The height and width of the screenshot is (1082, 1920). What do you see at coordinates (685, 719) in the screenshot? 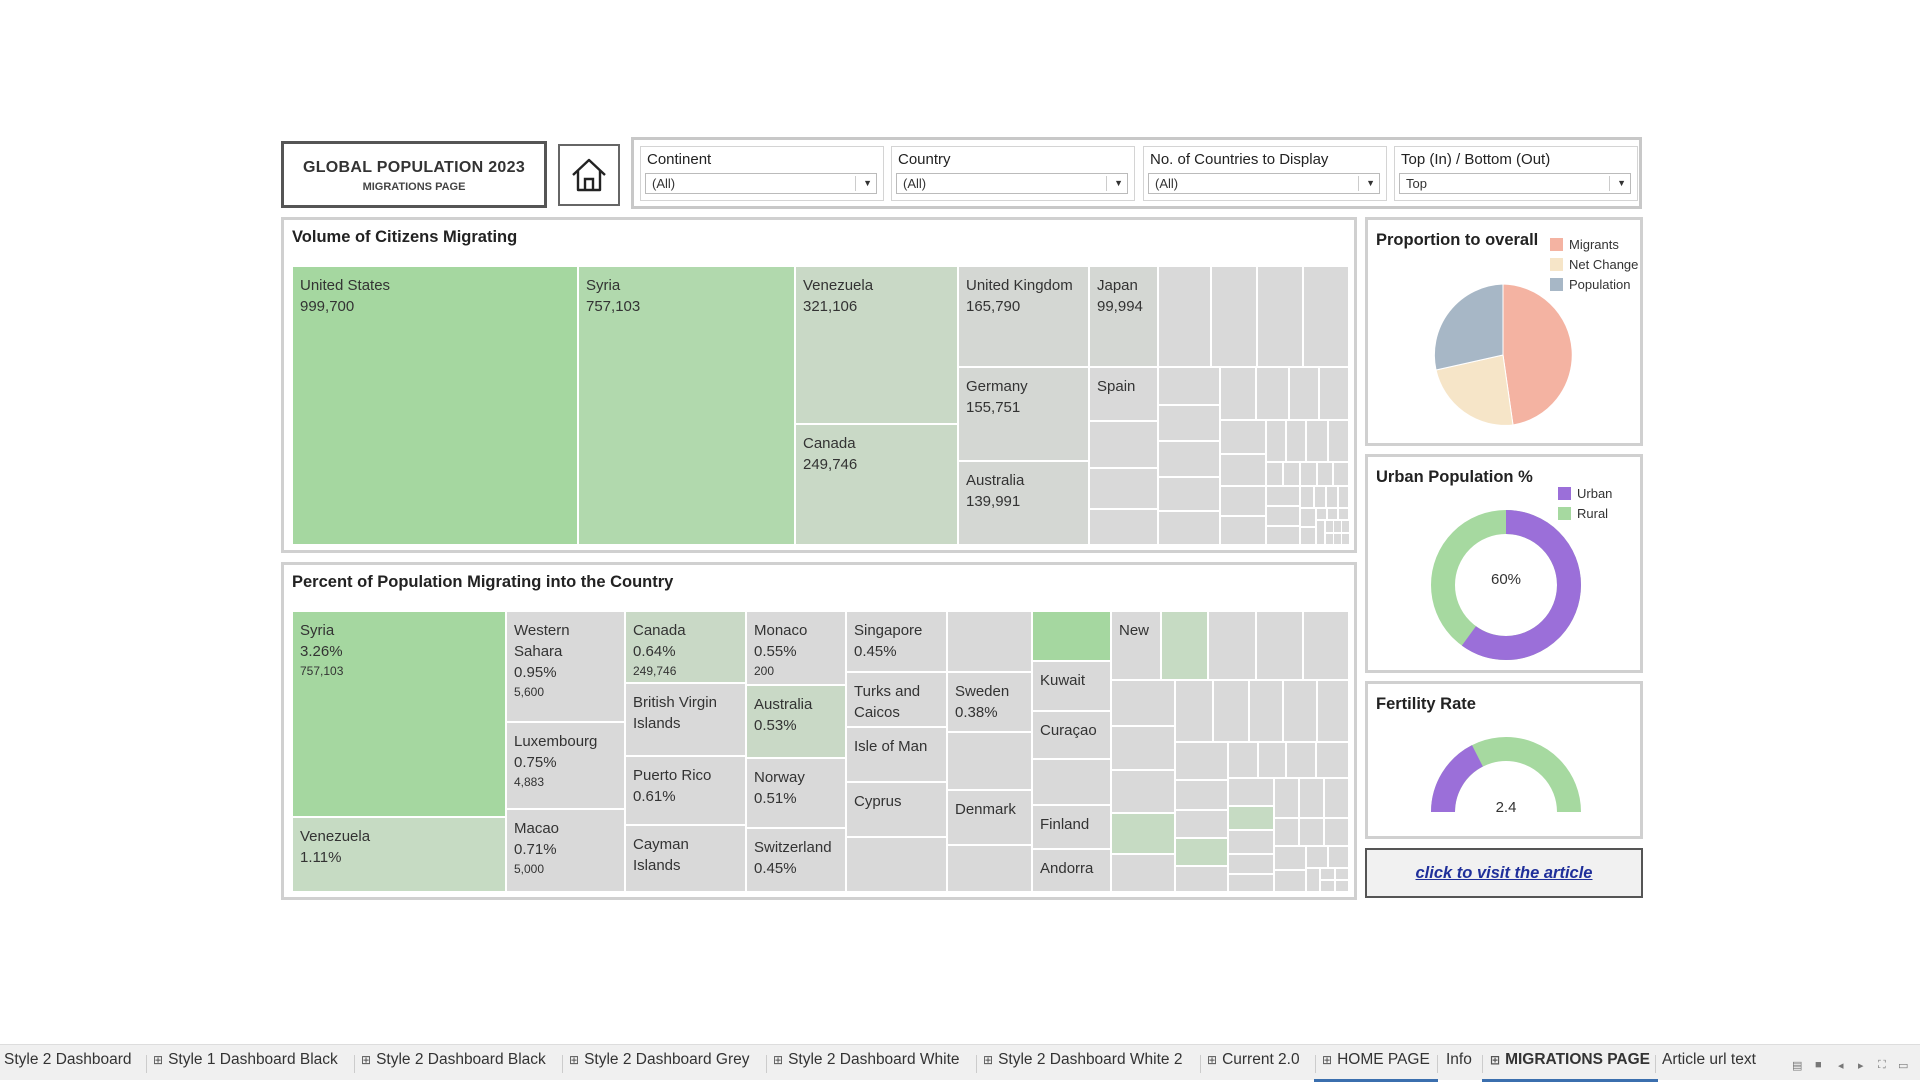
I see `treemap-tile: British Virgin Islands` at bounding box center [685, 719].